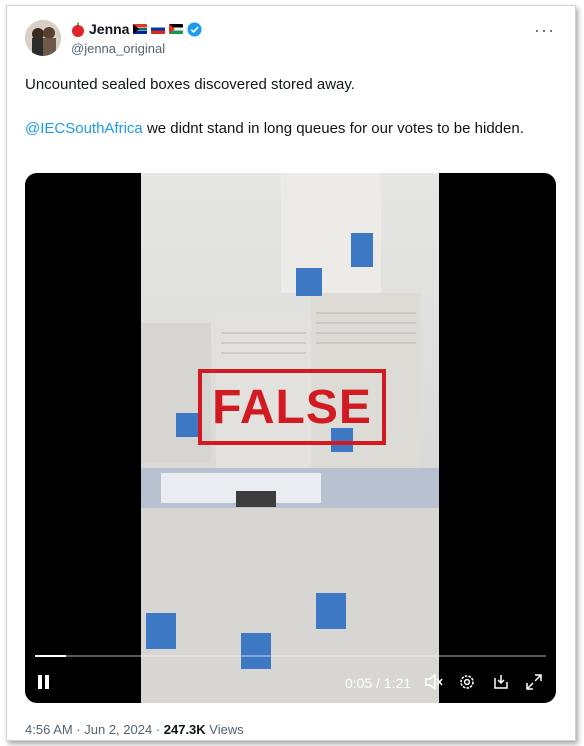 The image size is (584, 746). I want to click on fullscreen-icon, so click(534, 683).